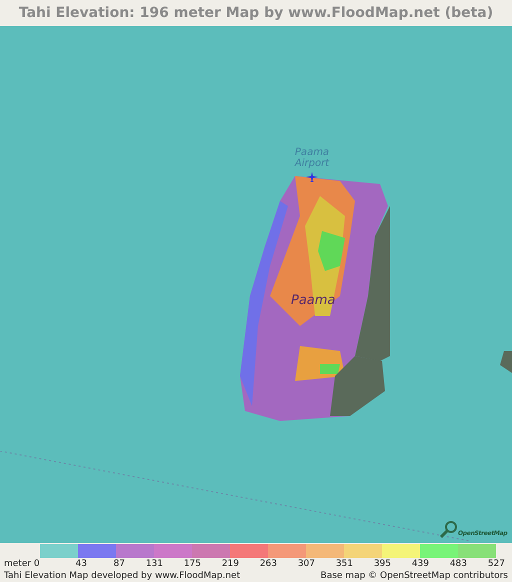  I want to click on legend-tick-label: 307, so click(306, 564).